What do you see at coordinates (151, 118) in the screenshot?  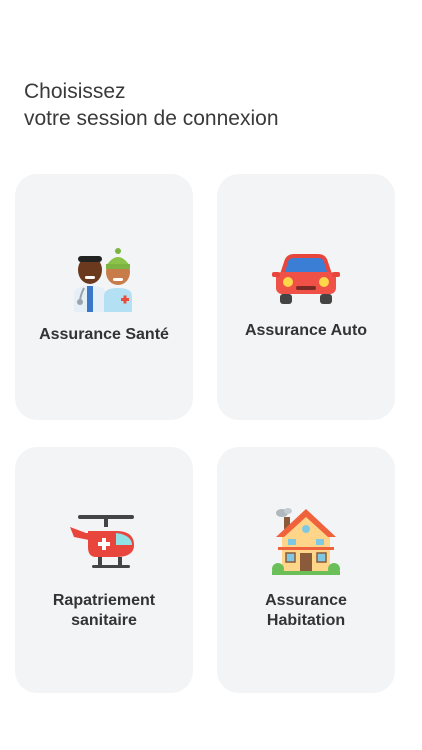 I see `page-title-line-2: votre session de connexion` at bounding box center [151, 118].